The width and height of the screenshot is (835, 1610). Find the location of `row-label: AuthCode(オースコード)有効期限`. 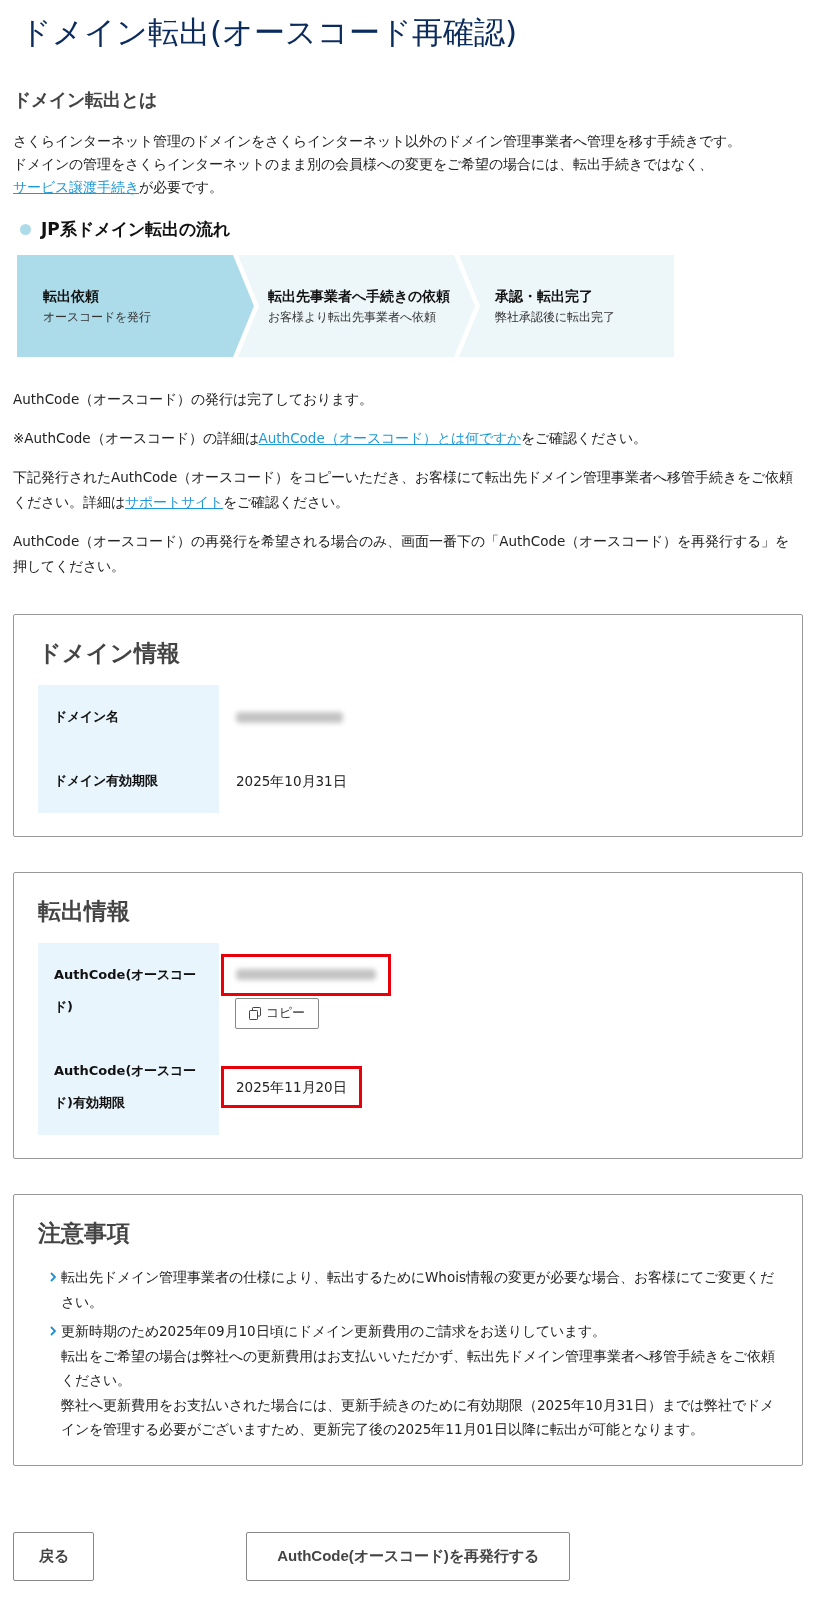

row-label: AuthCode(オースコード)有効期限 is located at coordinates (128, 1087).